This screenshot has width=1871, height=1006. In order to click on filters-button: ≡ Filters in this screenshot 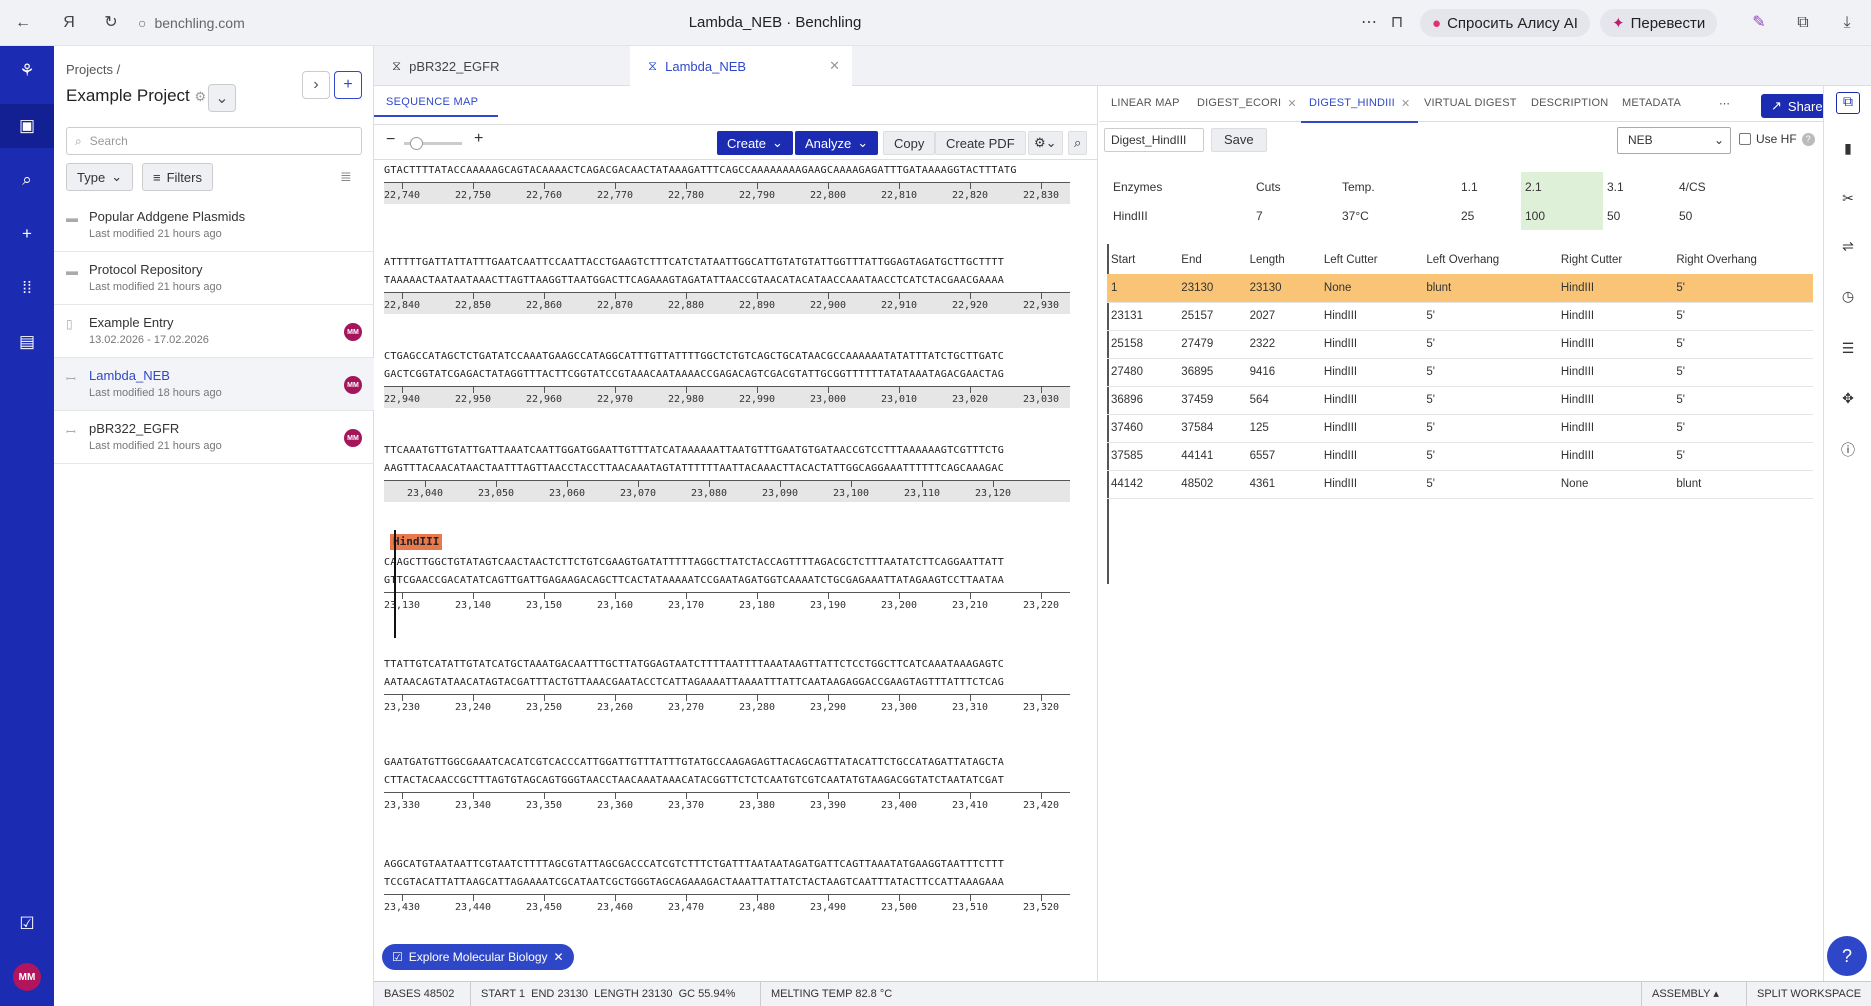, I will do `click(177, 177)`.